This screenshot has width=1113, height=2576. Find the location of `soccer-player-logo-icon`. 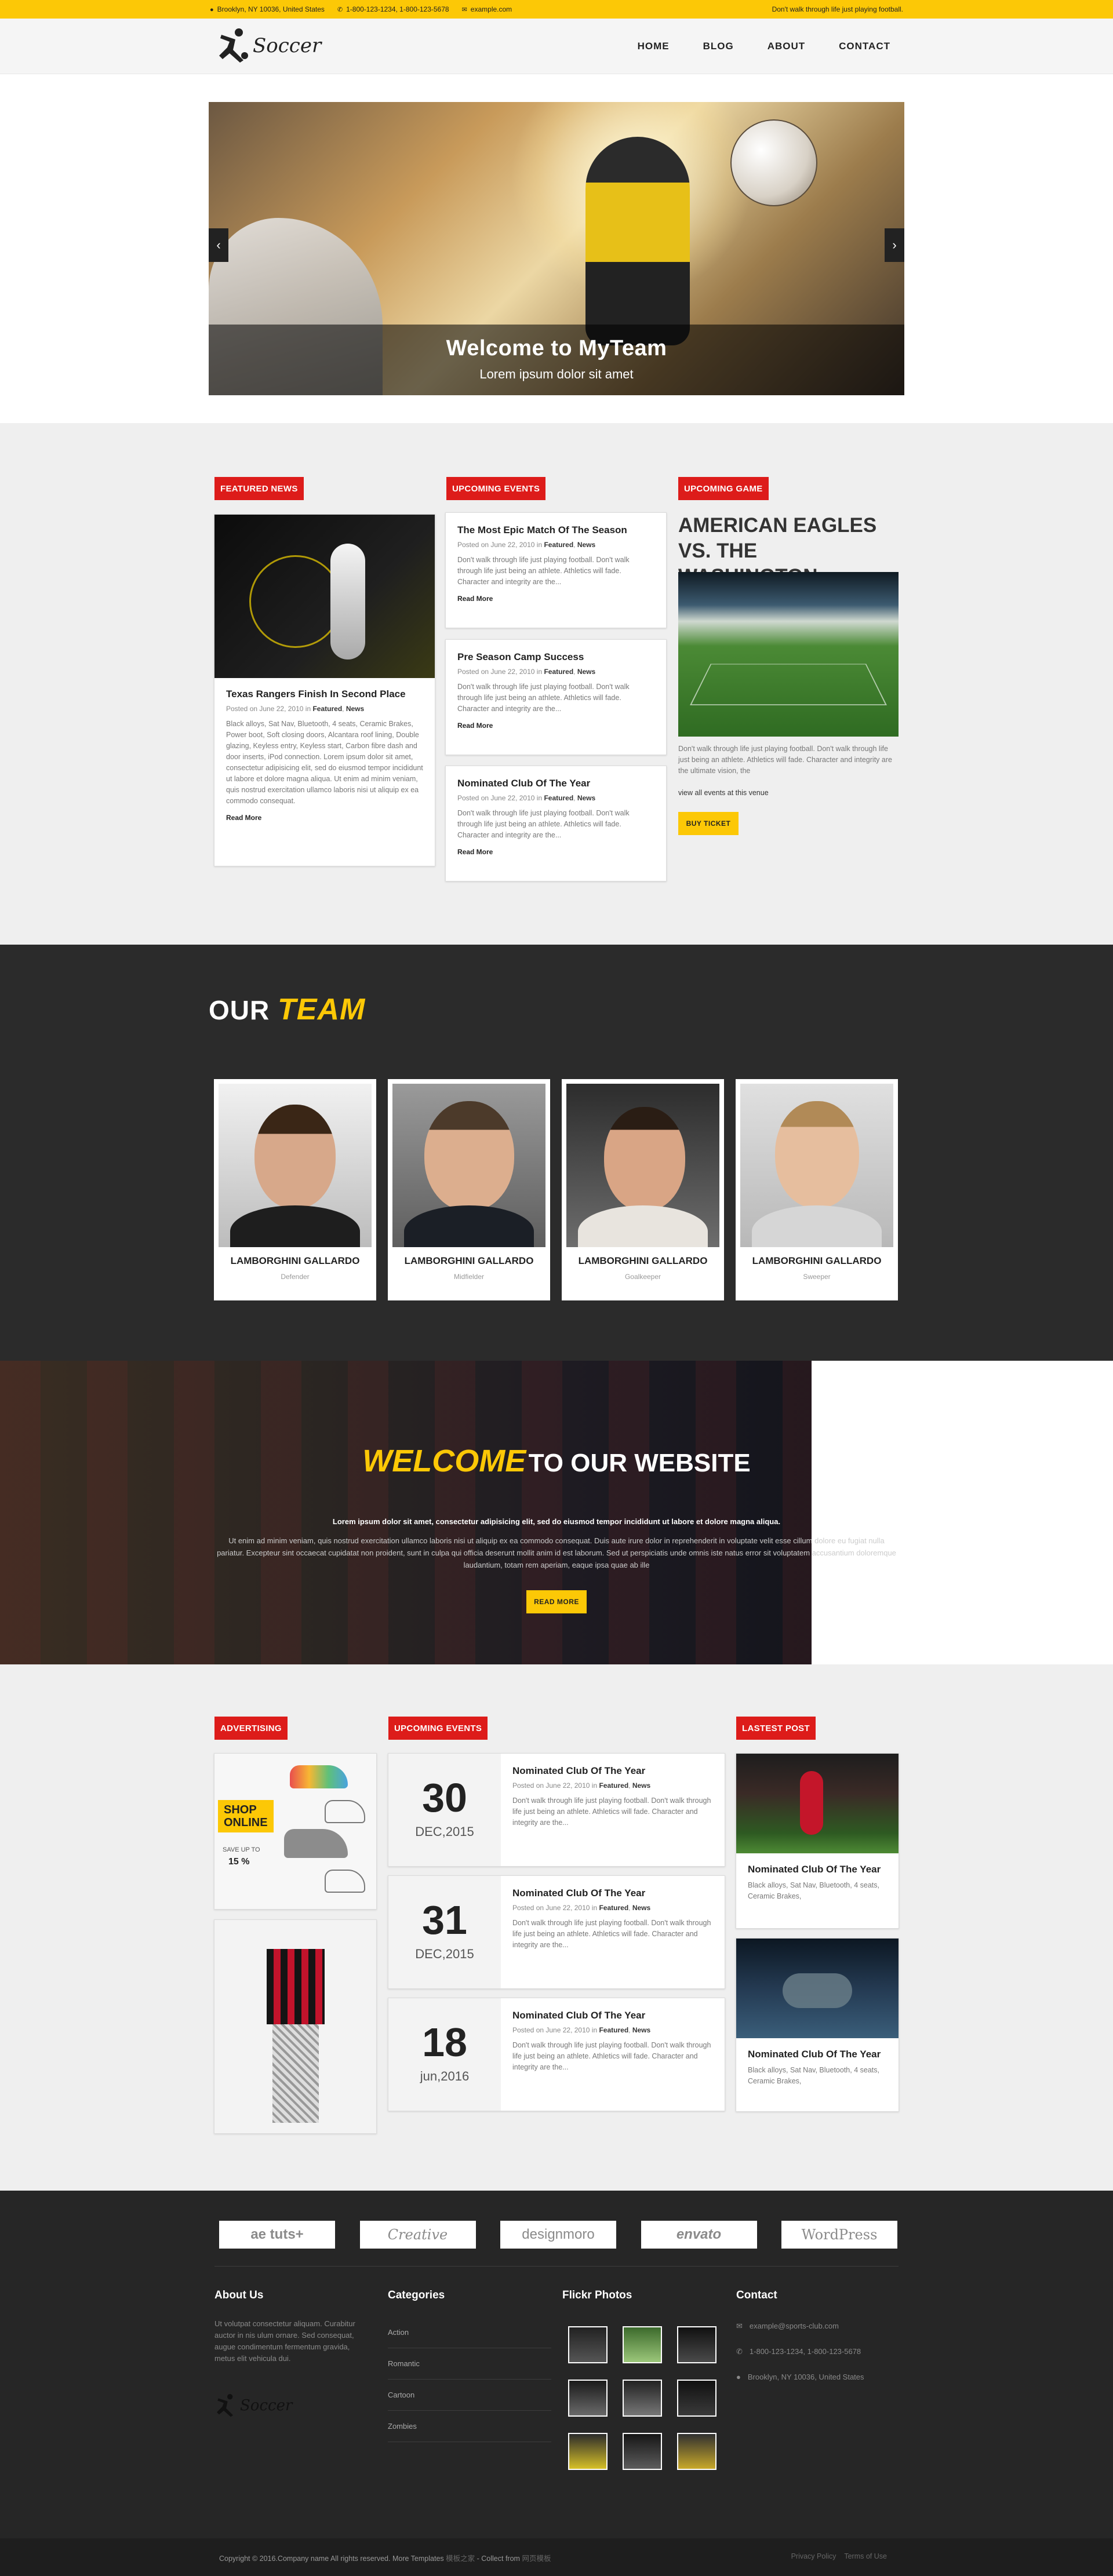

soccer-player-logo-icon is located at coordinates (225, 2405).